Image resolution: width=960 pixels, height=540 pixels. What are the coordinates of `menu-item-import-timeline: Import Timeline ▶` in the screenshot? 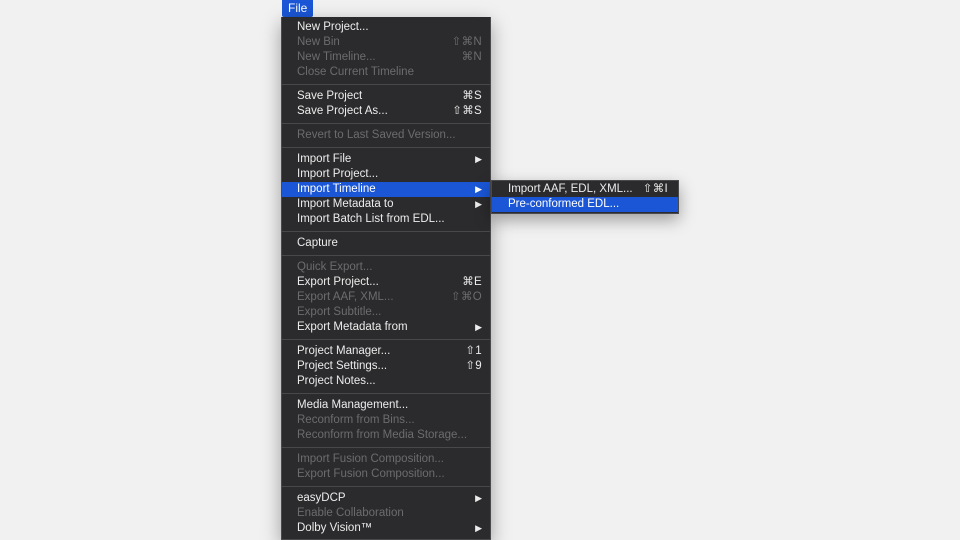 It's located at (386, 189).